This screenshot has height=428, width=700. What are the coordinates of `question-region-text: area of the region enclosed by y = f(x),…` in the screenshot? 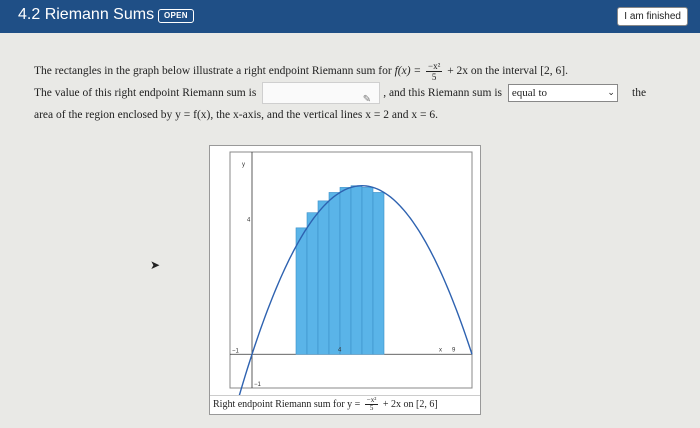 It's located at (236, 115).